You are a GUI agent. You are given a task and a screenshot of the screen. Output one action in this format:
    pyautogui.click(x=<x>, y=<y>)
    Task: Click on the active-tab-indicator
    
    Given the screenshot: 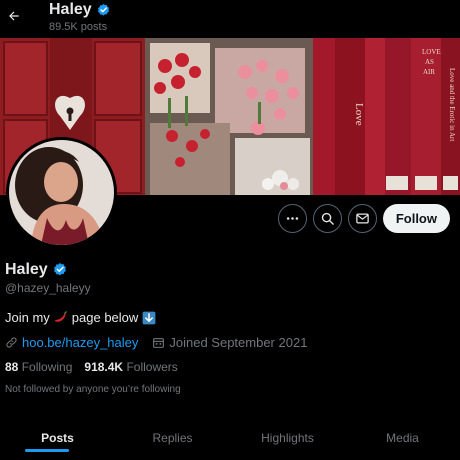 What is the action you would take?
    pyautogui.click(x=47, y=450)
    